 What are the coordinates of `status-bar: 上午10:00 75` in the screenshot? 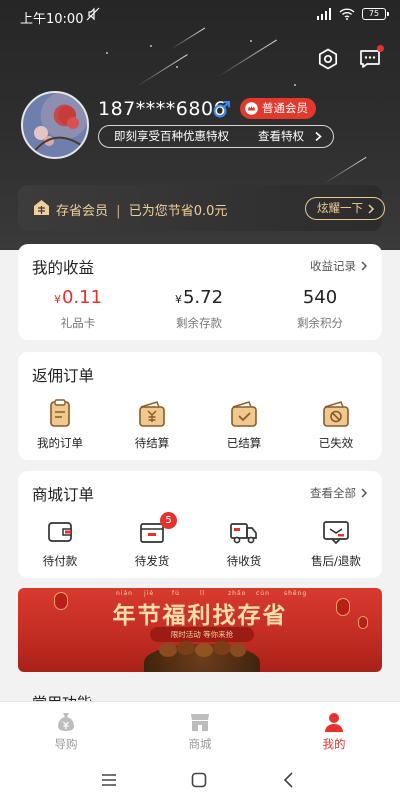 It's located at (200, 16).